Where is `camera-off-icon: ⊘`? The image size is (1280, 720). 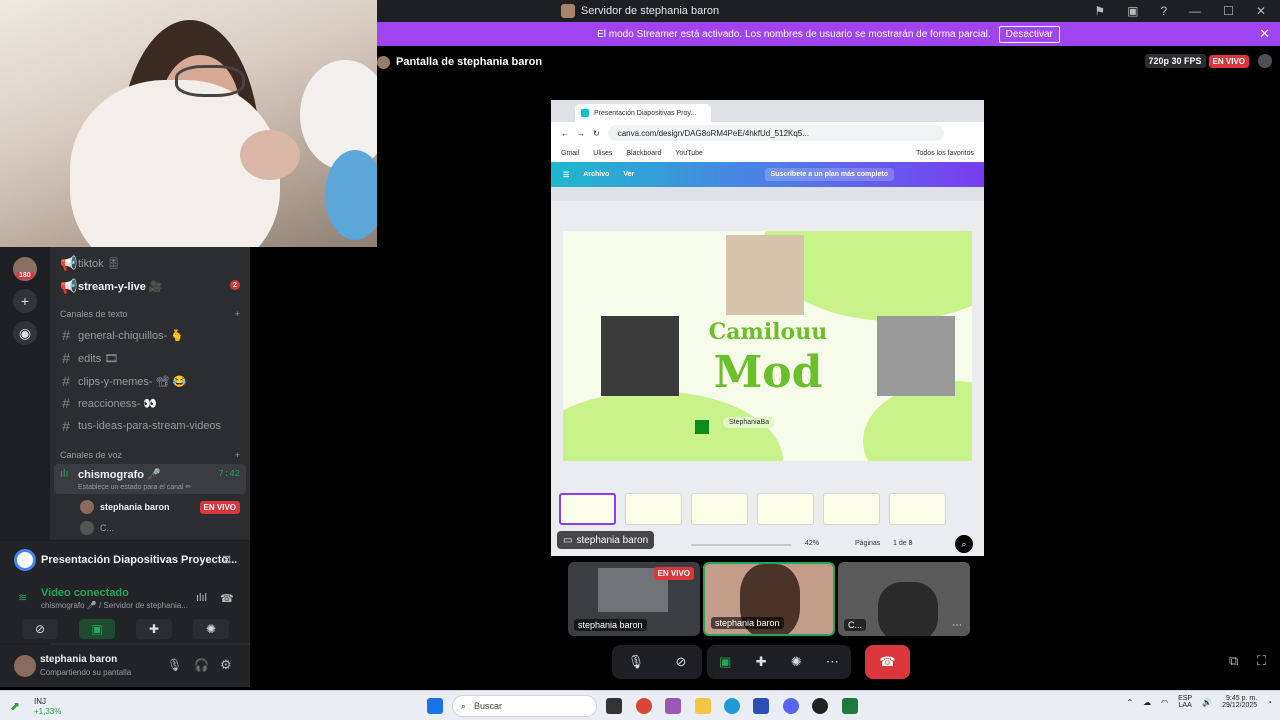 camera-off-icon: ⊘ is located at coordinates (680, 662).